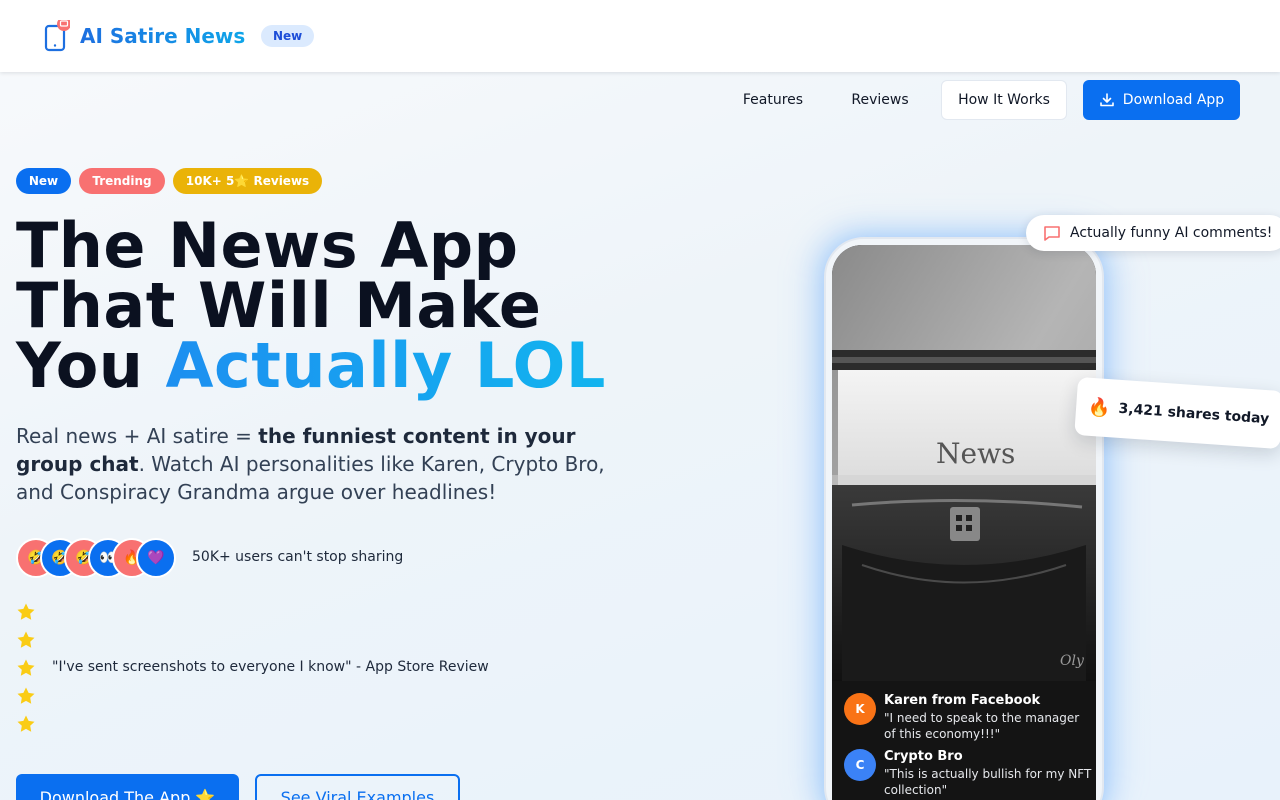 Image resolution: width=1280 pixels, height=800 pixels. Describe the element at coordinates (288, 36) in the screenshot. I see `brand-new-badge: New` at that location.